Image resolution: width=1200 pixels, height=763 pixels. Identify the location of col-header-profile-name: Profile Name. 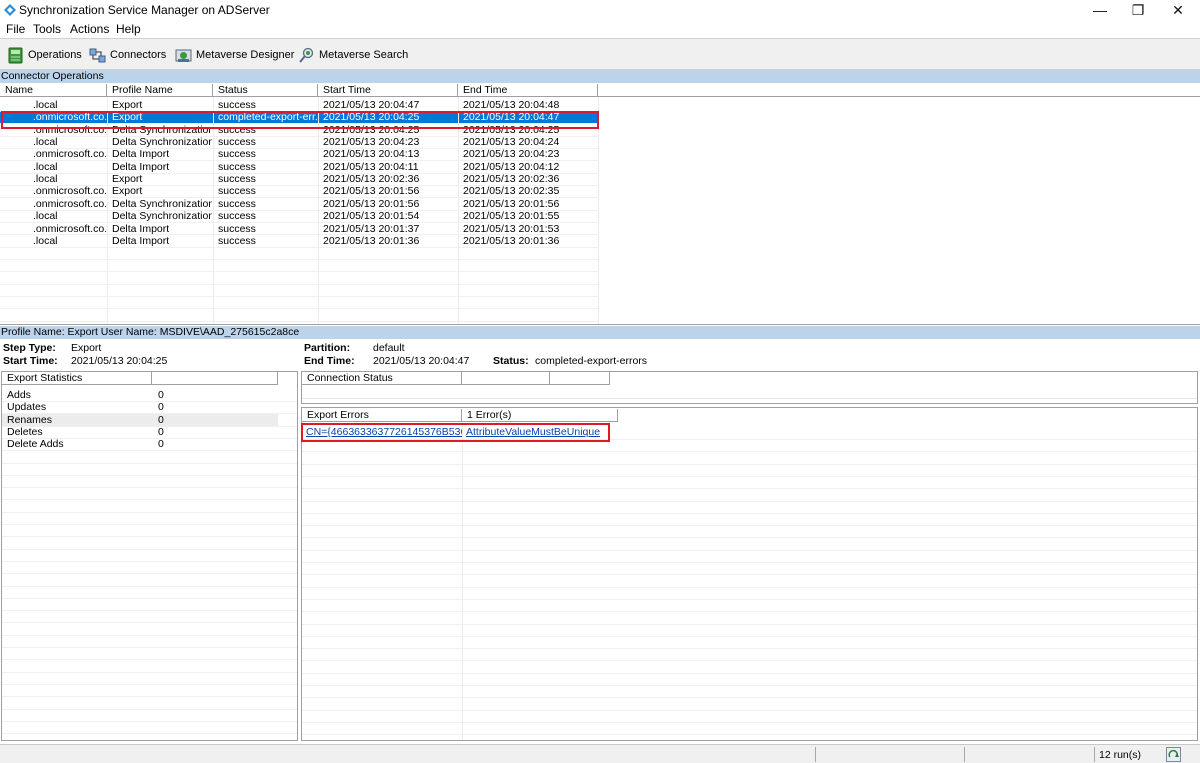
(160, 90).